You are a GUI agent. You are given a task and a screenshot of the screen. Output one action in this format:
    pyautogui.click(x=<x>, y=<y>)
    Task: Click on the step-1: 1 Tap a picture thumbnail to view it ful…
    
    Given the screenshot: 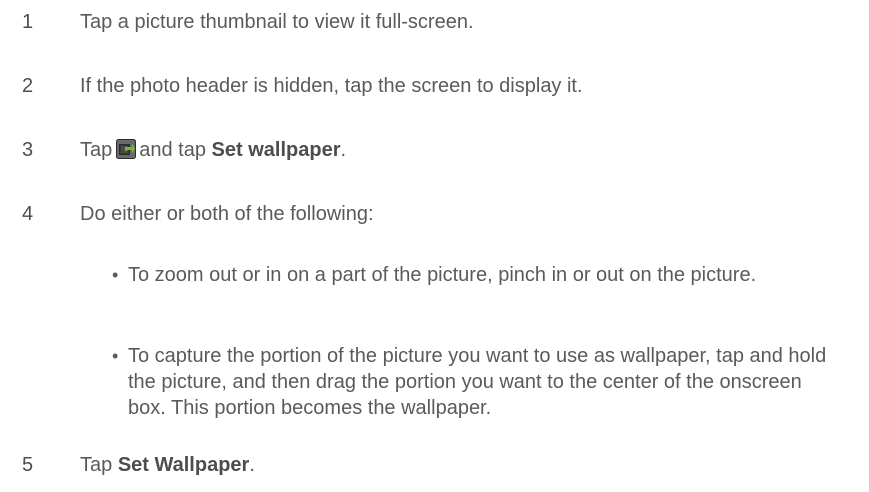 What is the action you would take?
    pyautogui.click(x=434, y=22)
    